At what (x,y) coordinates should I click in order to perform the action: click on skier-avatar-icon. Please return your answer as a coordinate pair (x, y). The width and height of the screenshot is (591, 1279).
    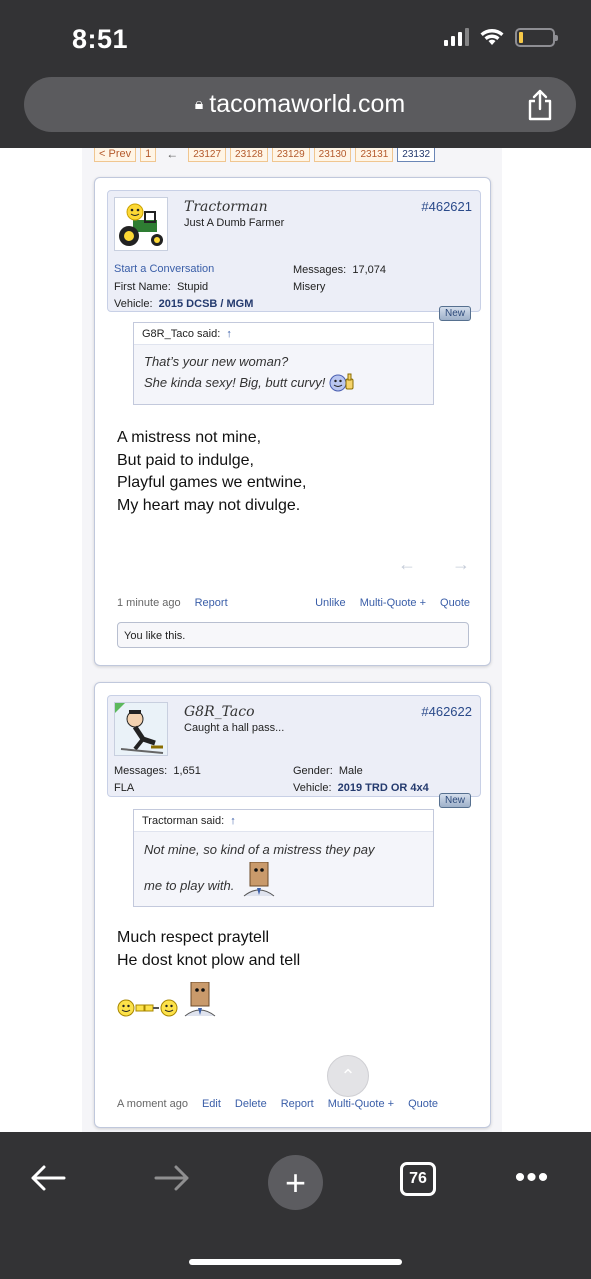
    Looking at the image, I should click on (141, 729).